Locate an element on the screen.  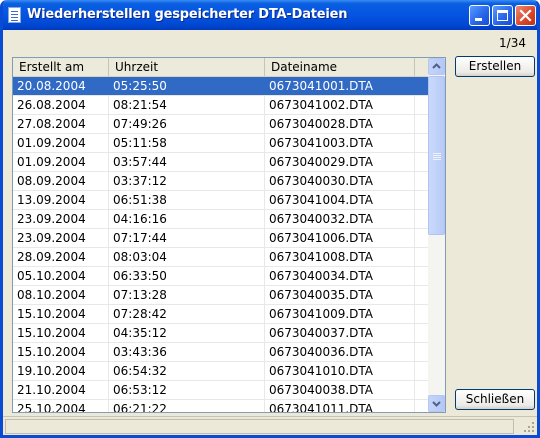
table-row: 08.10.2004 07:13:28 0673040035.DTA is located at coordinates (221, 295).